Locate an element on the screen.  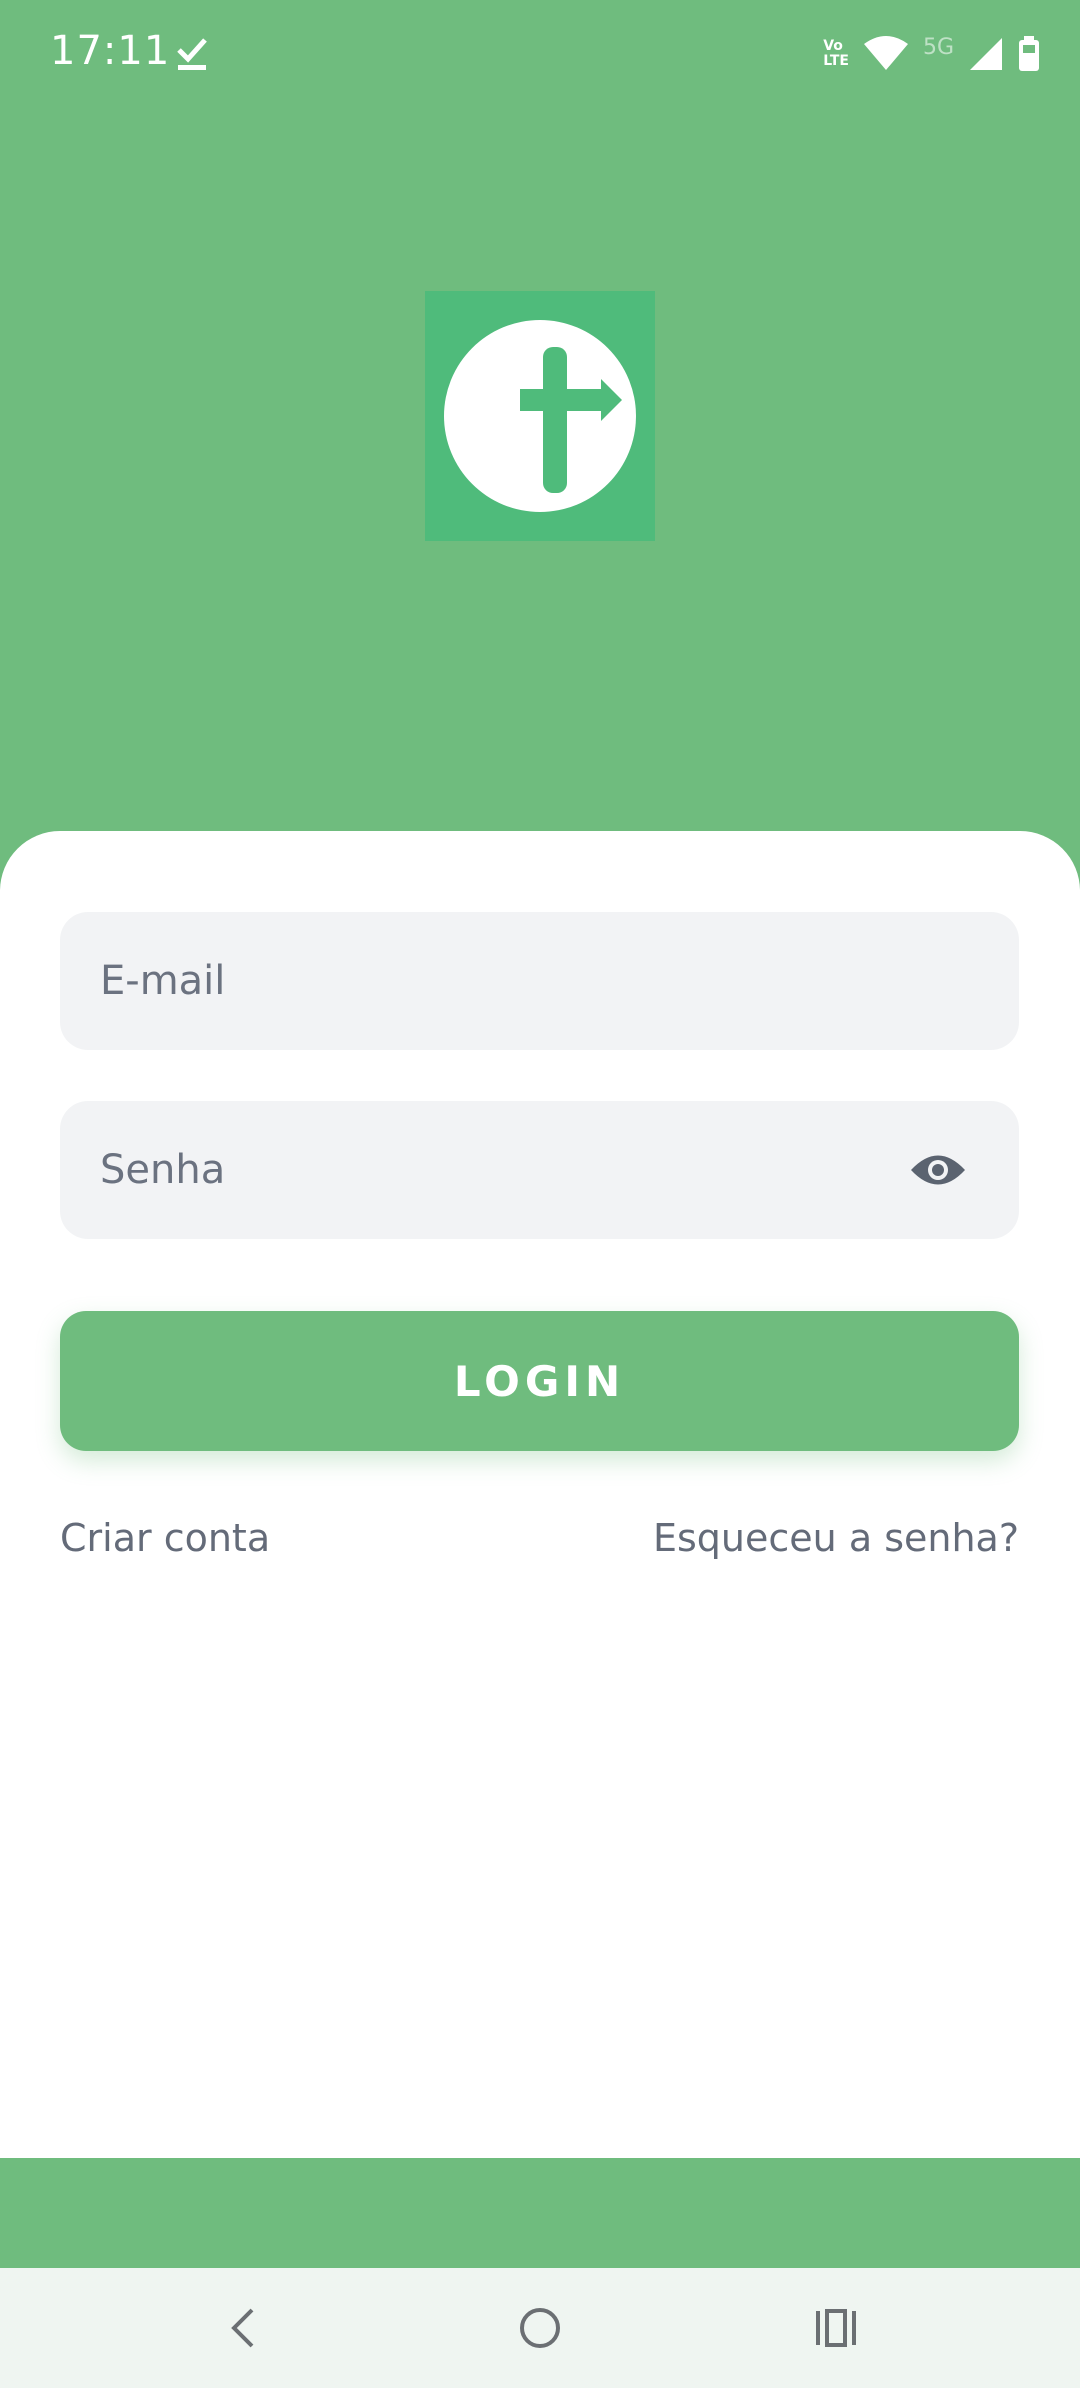
forgot-password-link: Esqueceu a senha? is located at coordinates (836, 1538).